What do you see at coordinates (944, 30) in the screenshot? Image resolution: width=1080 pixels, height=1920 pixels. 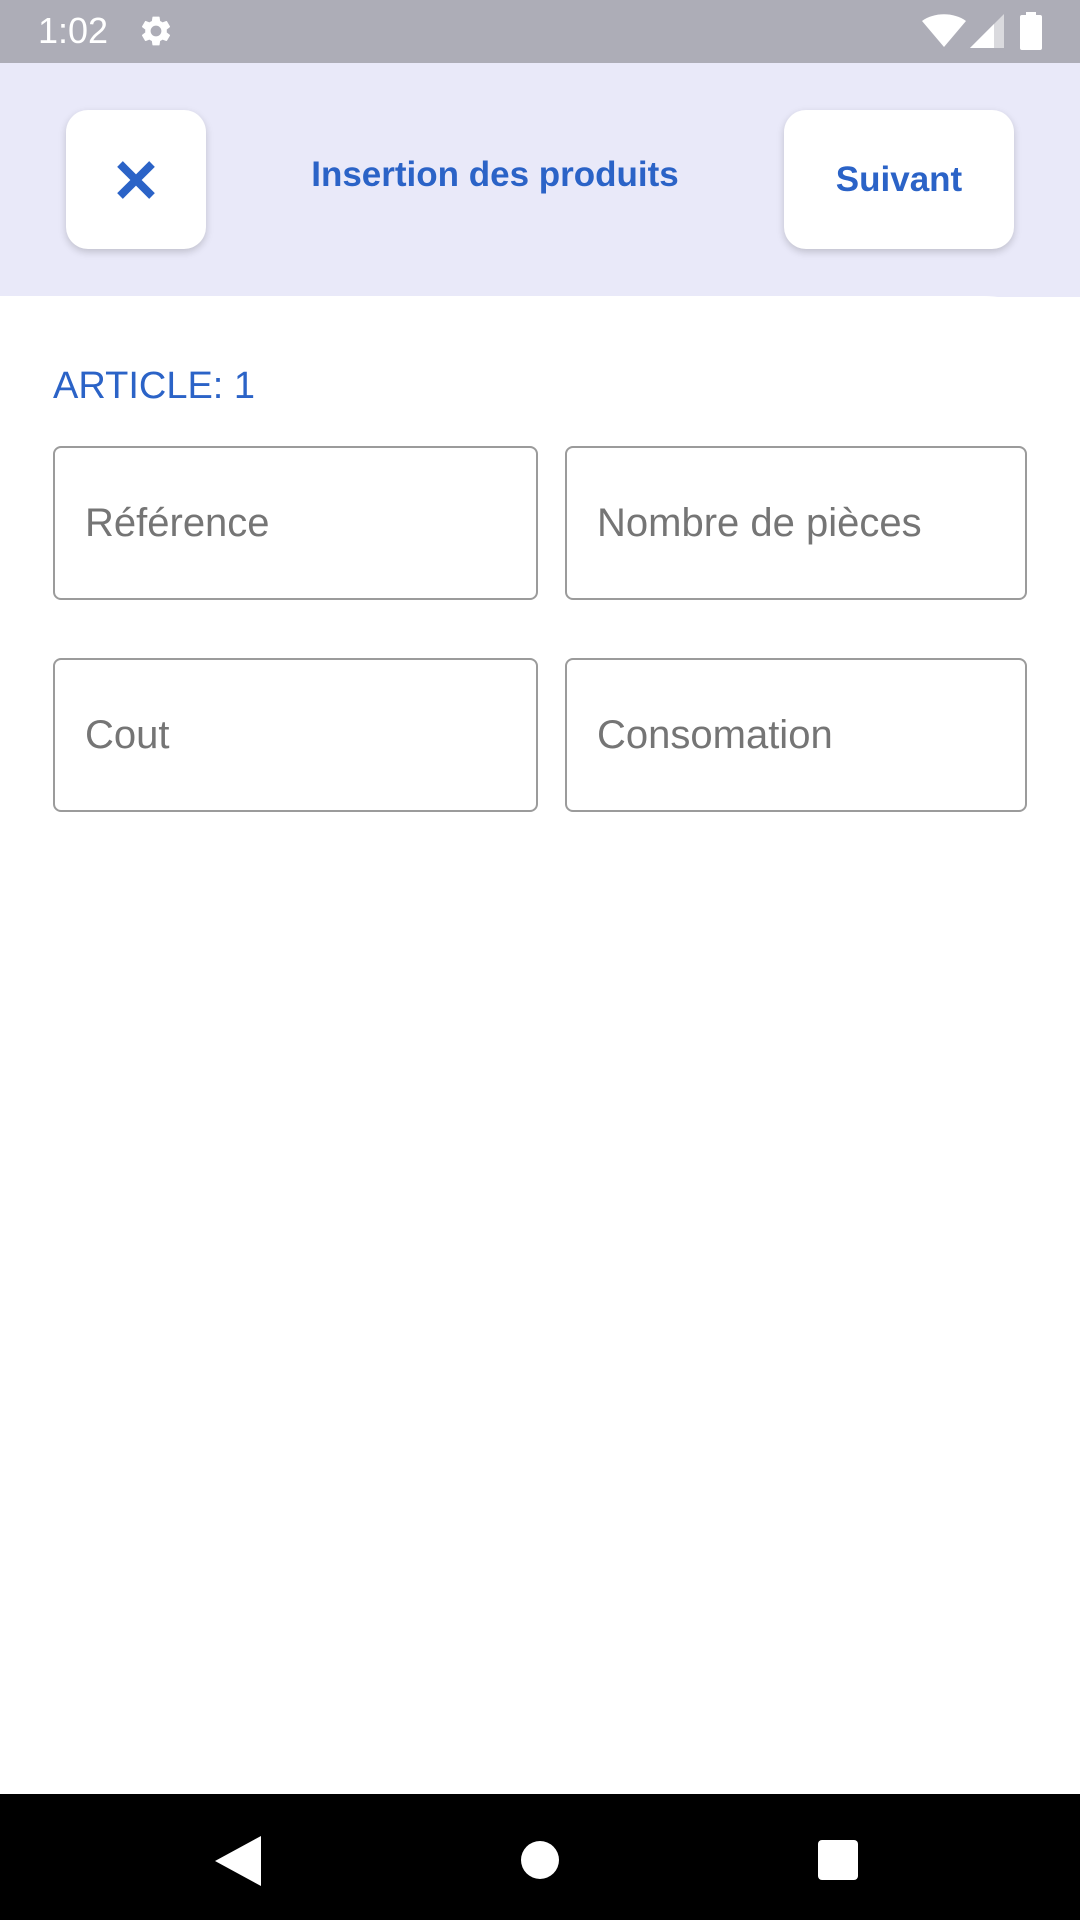 I see `wifi-icon` at bounding box center [944, 30].